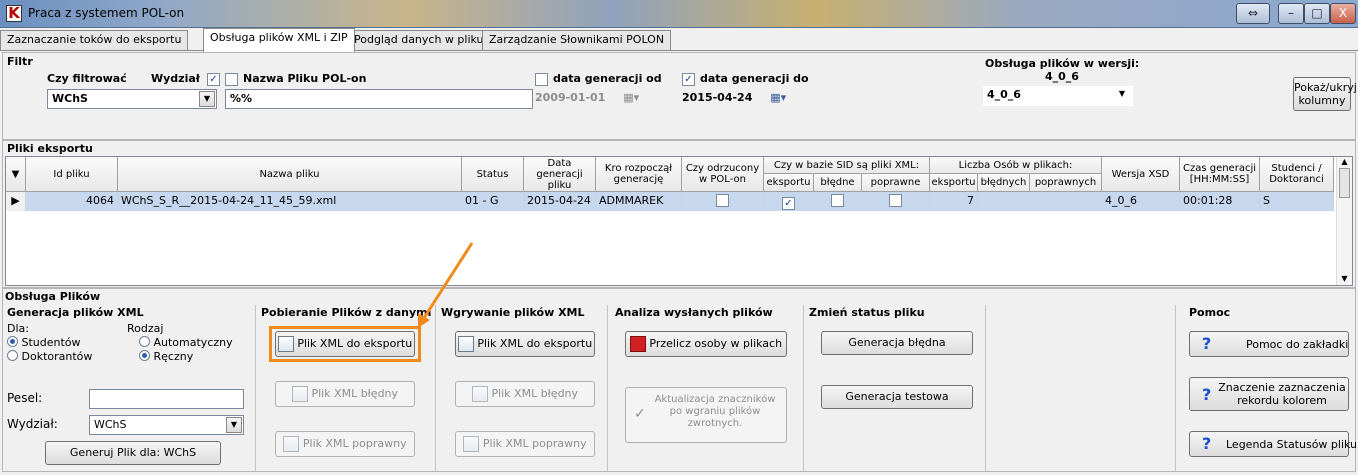 The width and height of the screenshot is (1358, 475). What do you see at coordinates (57, 356) in the screenshot?
I see `doktorantow-label: Doktorantów` at bounding box center [57, 356].